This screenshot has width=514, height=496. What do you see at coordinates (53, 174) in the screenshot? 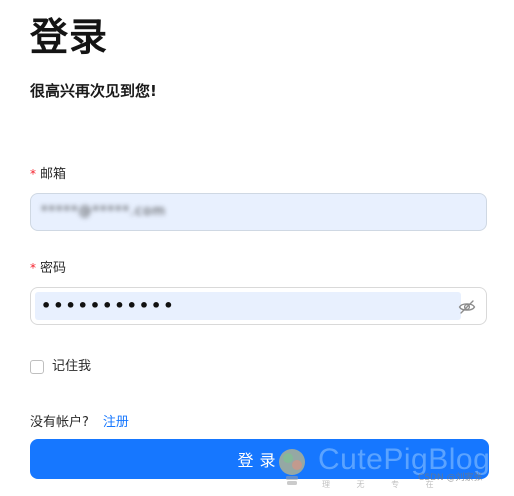
I see `email-label-text: 邮箱` at bounding box center [53, 174].